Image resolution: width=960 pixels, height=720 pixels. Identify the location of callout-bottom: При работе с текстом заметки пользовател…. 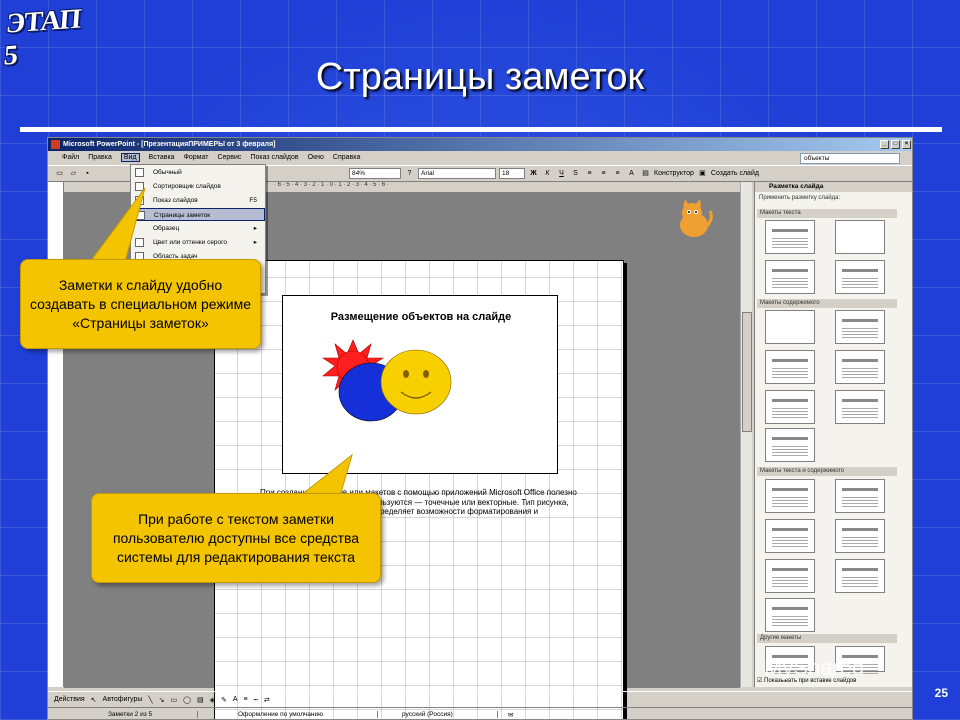
(236, 538).